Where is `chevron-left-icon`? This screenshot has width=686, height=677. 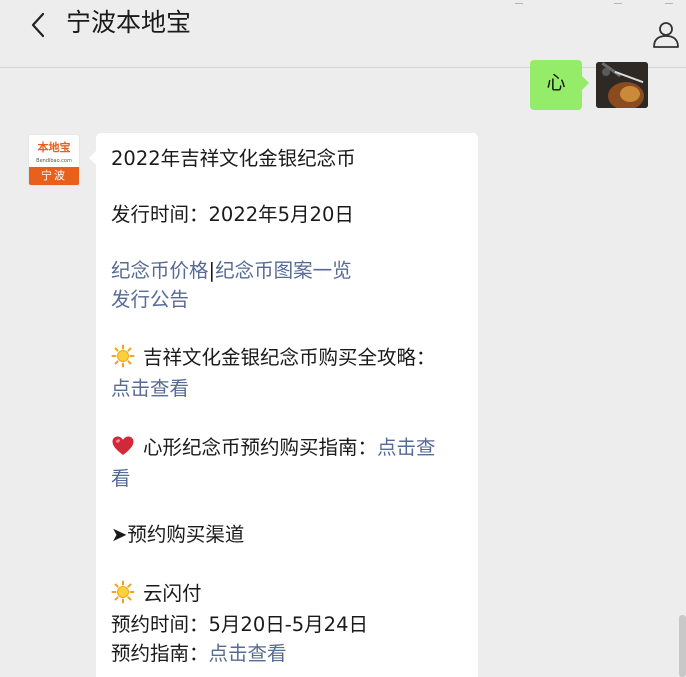
chevron-left-icon is located at coordinates (38, 25).